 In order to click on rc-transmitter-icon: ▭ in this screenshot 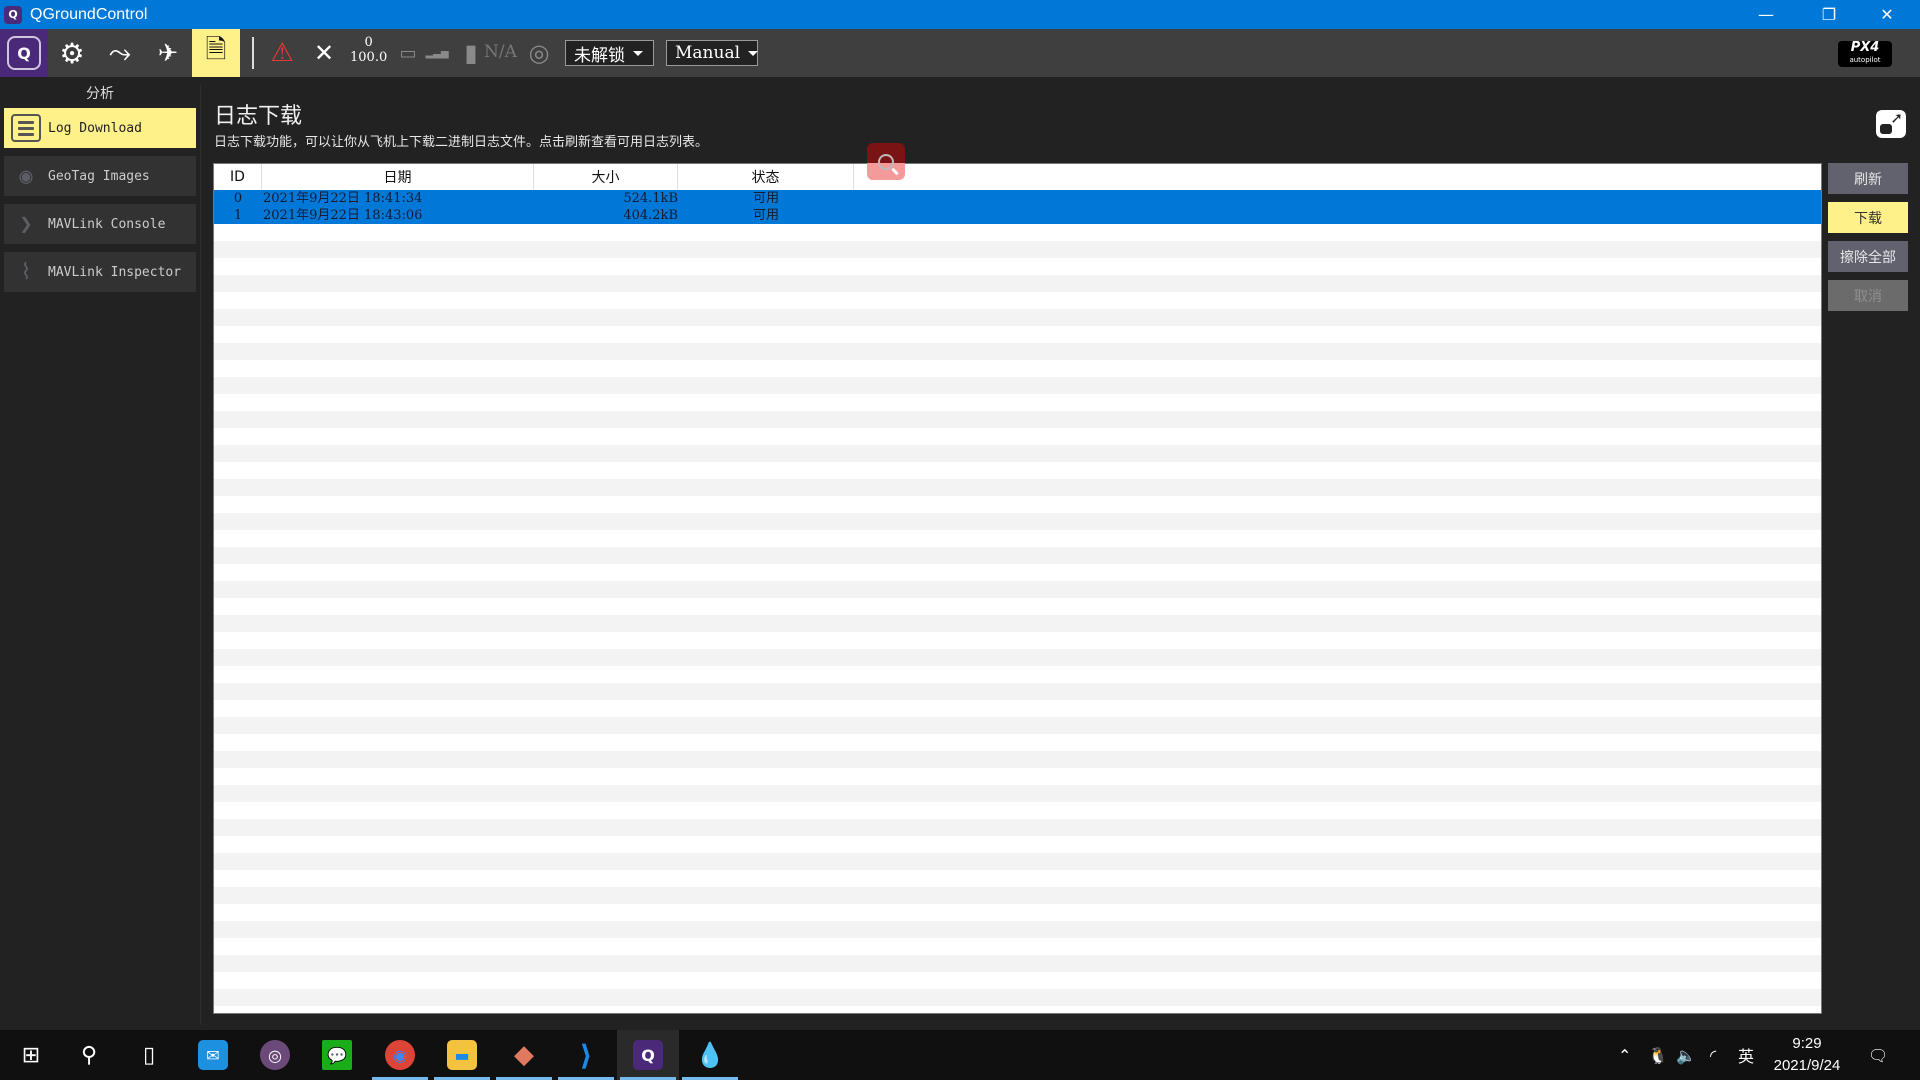, I will do `click(408, 53)`.